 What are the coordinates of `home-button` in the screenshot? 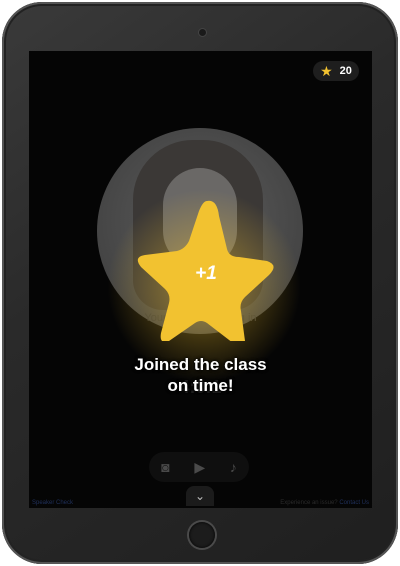 It's located at (202, 535).